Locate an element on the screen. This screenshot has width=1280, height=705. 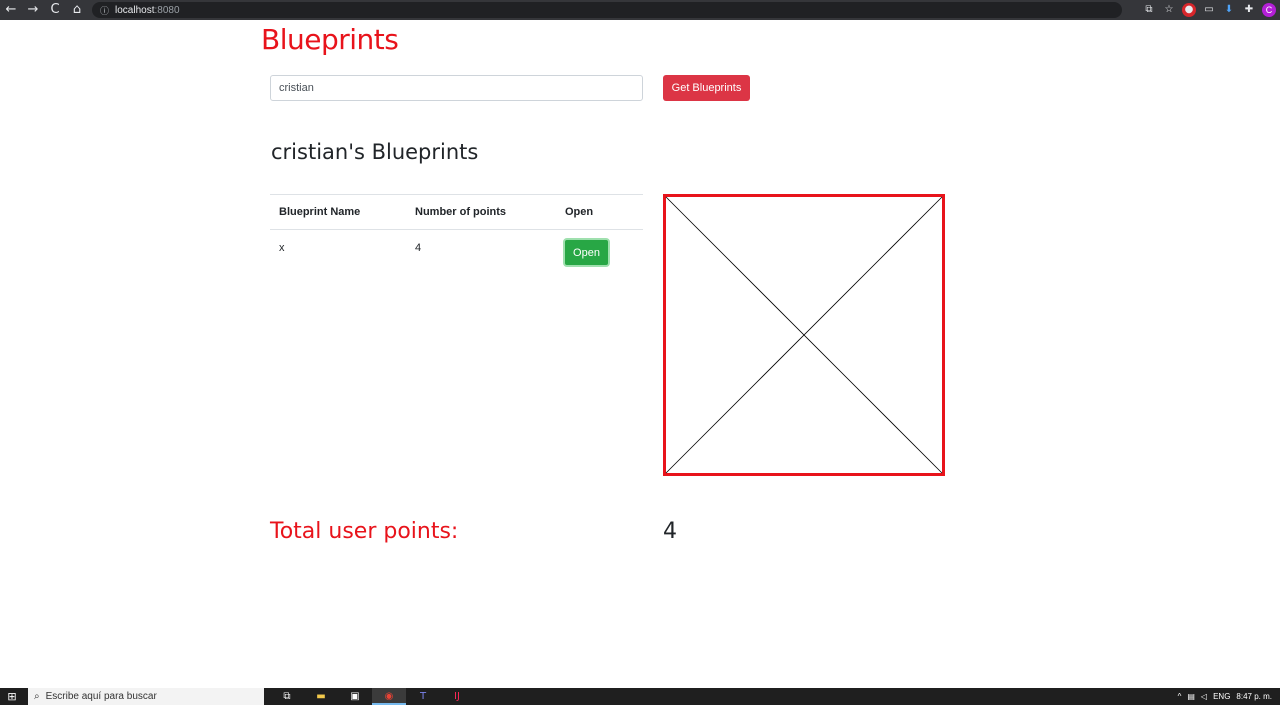
windows-start-icon: ⊞ is located at coordinates (12, 696).